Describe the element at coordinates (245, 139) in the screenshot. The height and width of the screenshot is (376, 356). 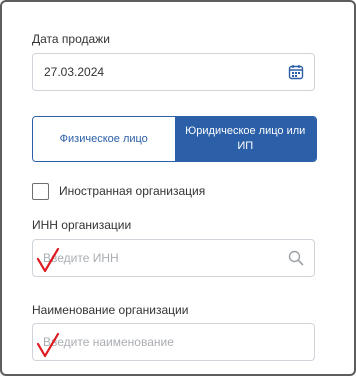
I see `entity-legal-option: Юридическое лицо или ИП` at that location.